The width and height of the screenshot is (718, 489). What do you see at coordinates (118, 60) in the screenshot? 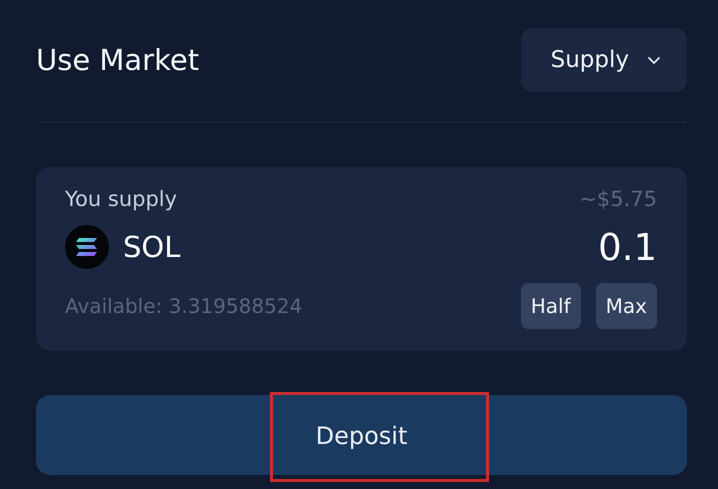
I see `page-title: Use Market` at bounding box center [118, 60].